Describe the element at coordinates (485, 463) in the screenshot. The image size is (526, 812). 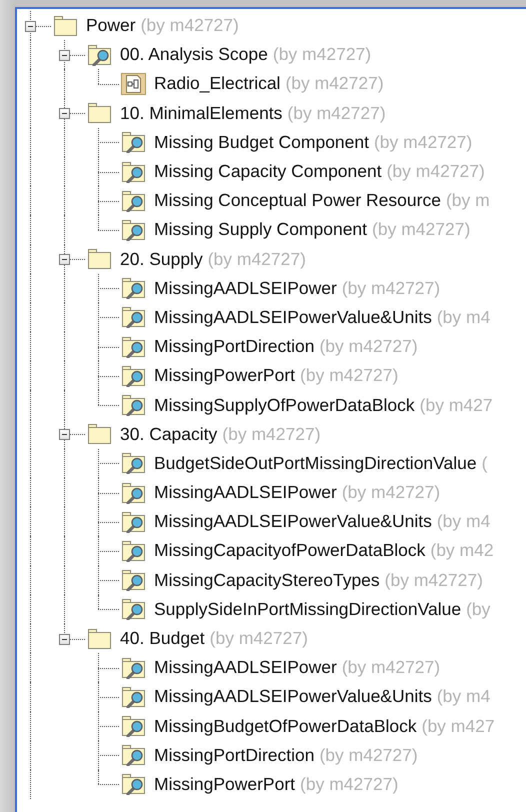
I see `owner-label: (` at that location.